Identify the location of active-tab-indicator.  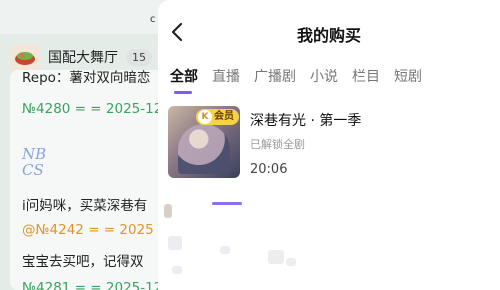
(183, 92).